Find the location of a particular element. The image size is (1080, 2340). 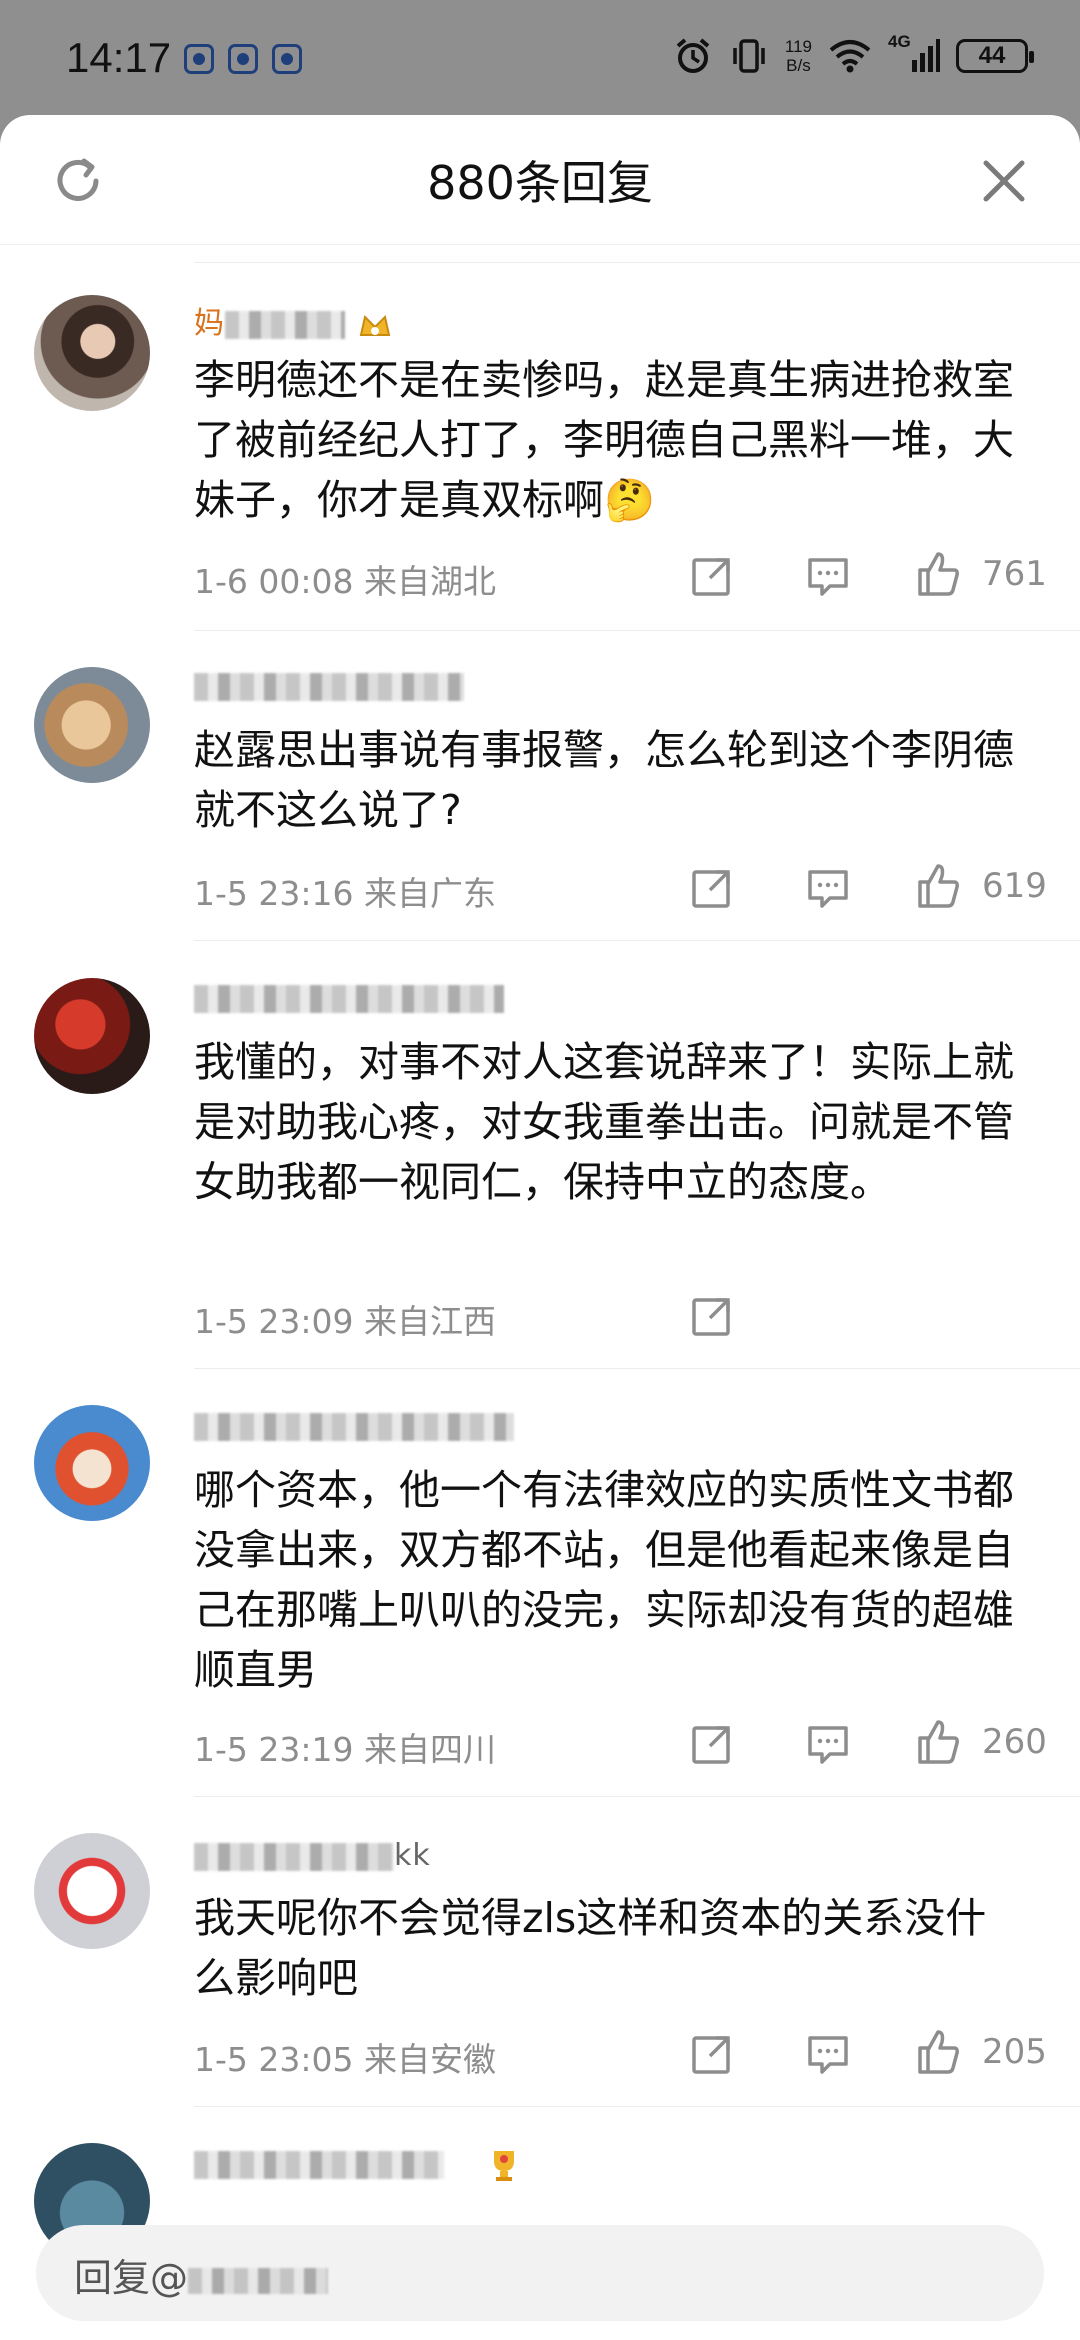

comment-location: 来自广东 is located at coordinates (430, 893).